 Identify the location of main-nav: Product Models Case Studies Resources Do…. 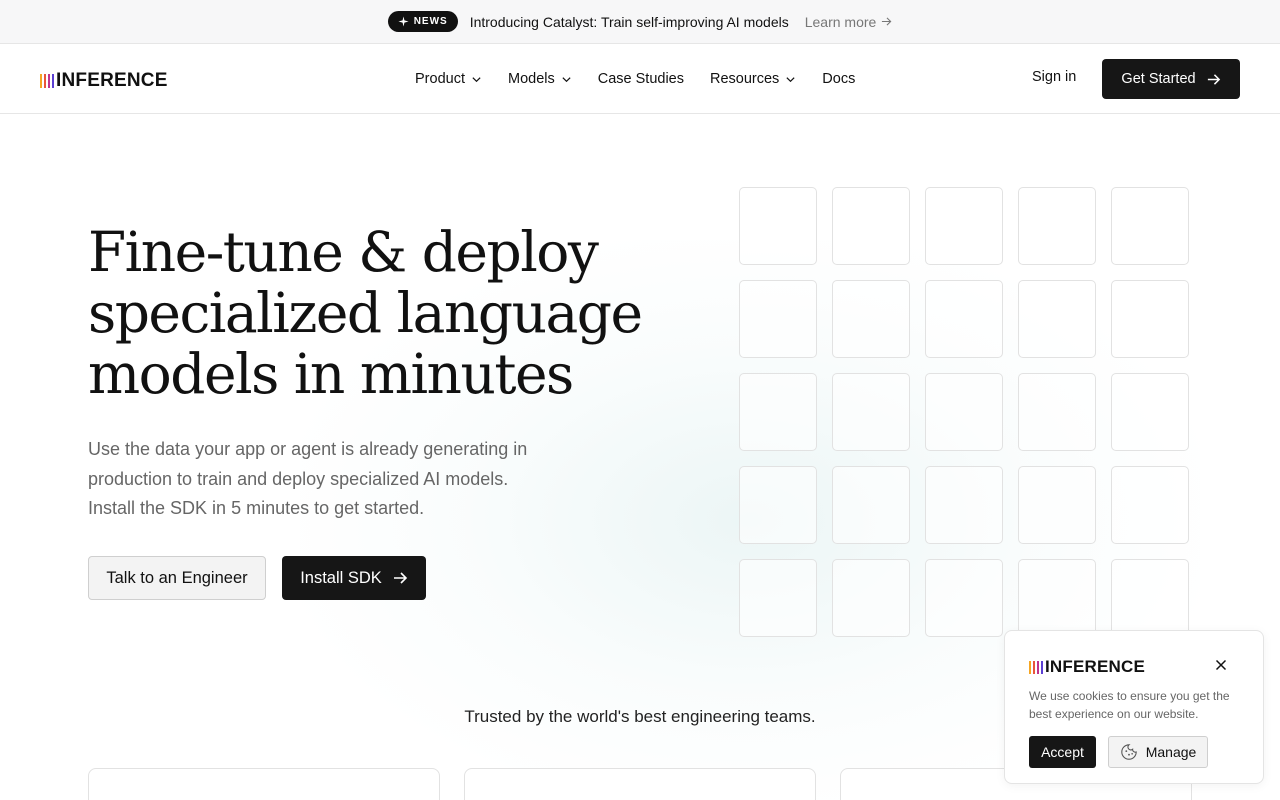
(635, 79).